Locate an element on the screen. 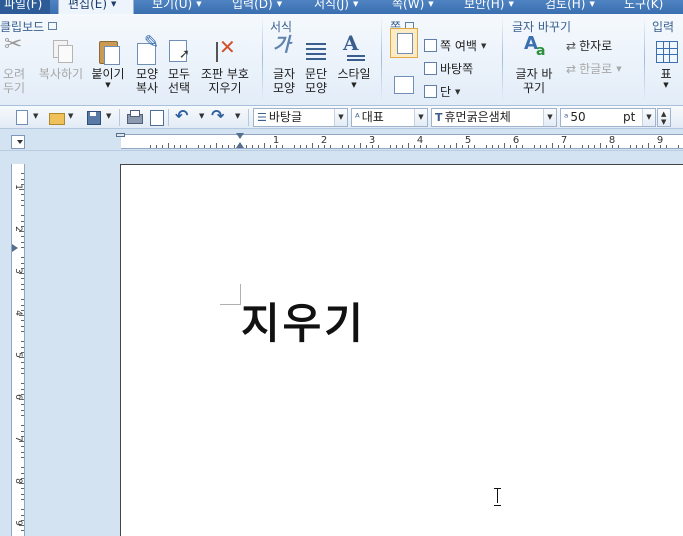 This screenshot has width=683, height=536. columns-icon is located at coordinates (430, 91).